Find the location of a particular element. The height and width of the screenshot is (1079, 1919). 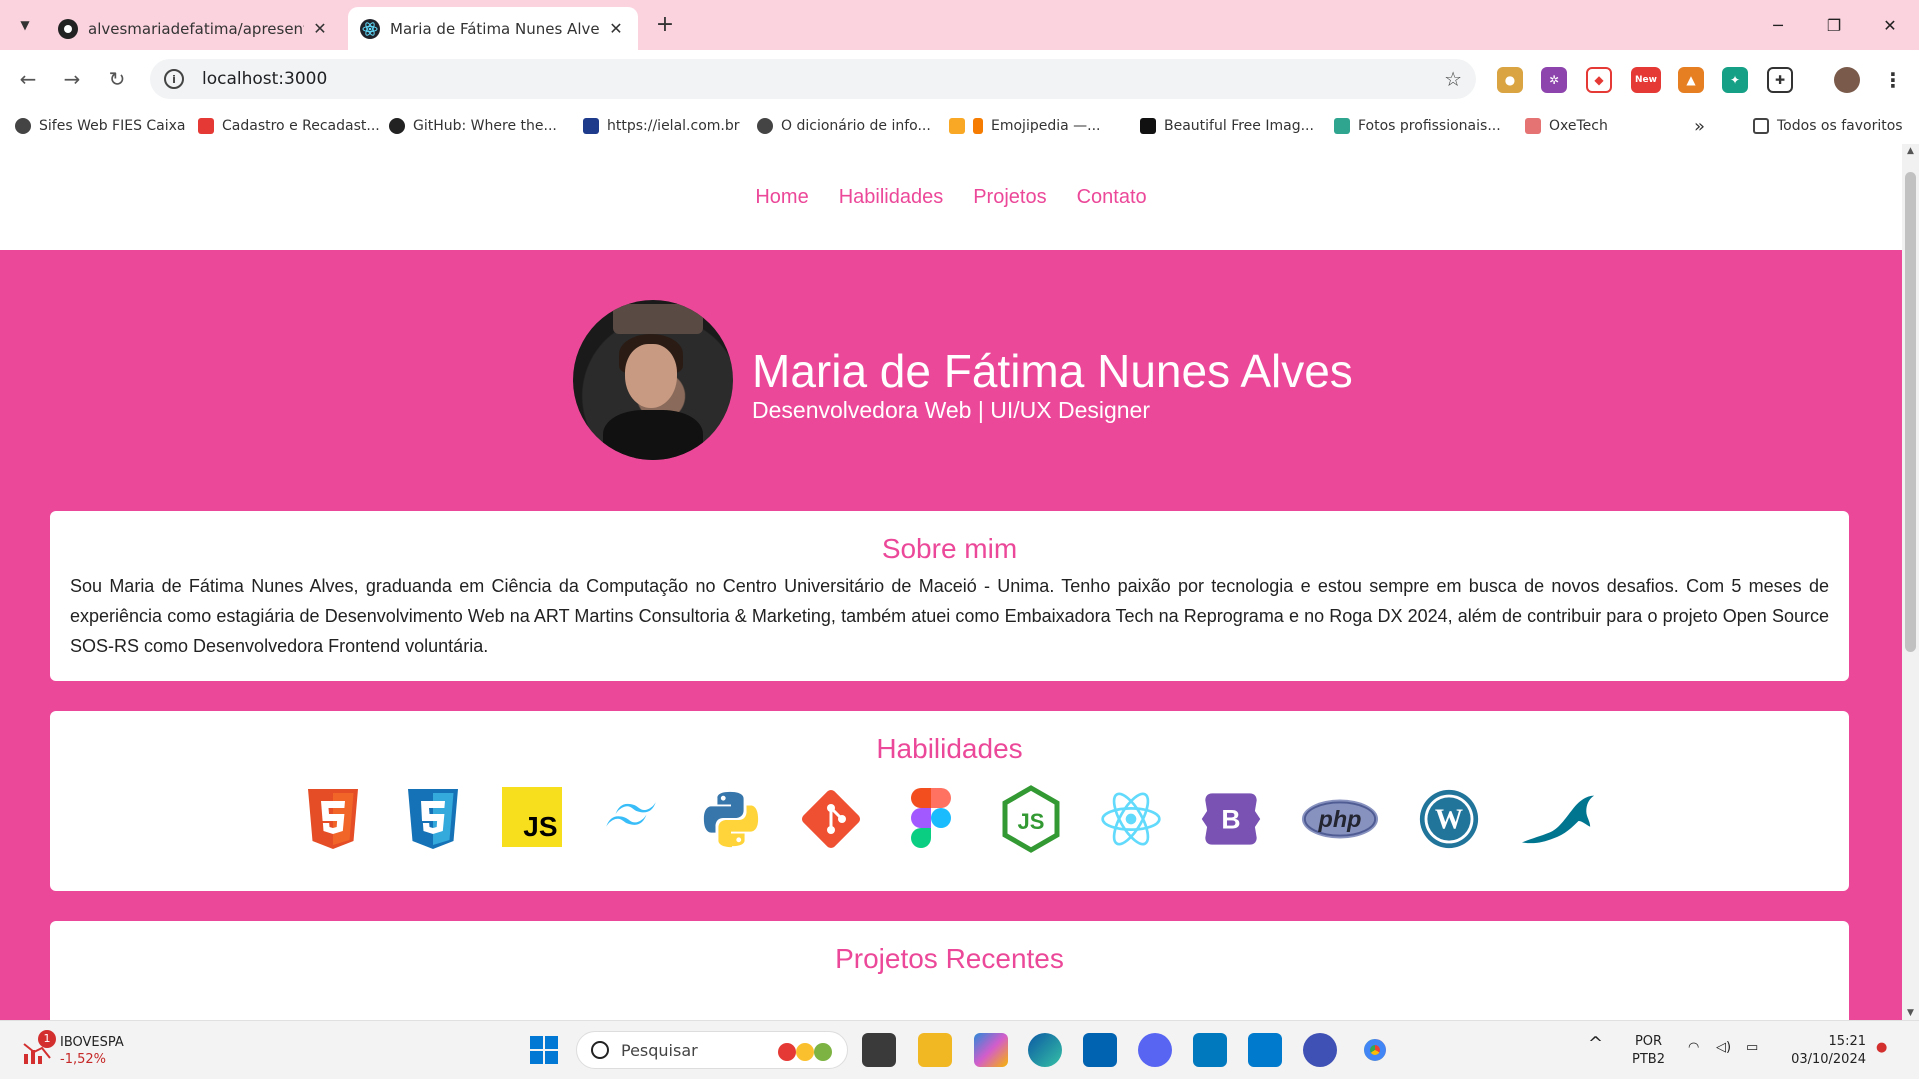

more-bookmarks-button: » is located at coordinates (1699, 126).